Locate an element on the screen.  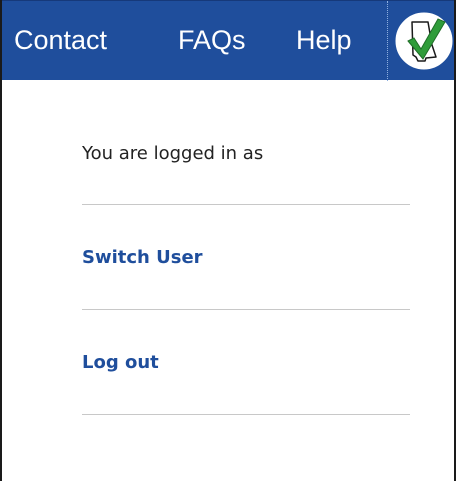
nav-link-contact: Contact is located at coordinates (60, 40).